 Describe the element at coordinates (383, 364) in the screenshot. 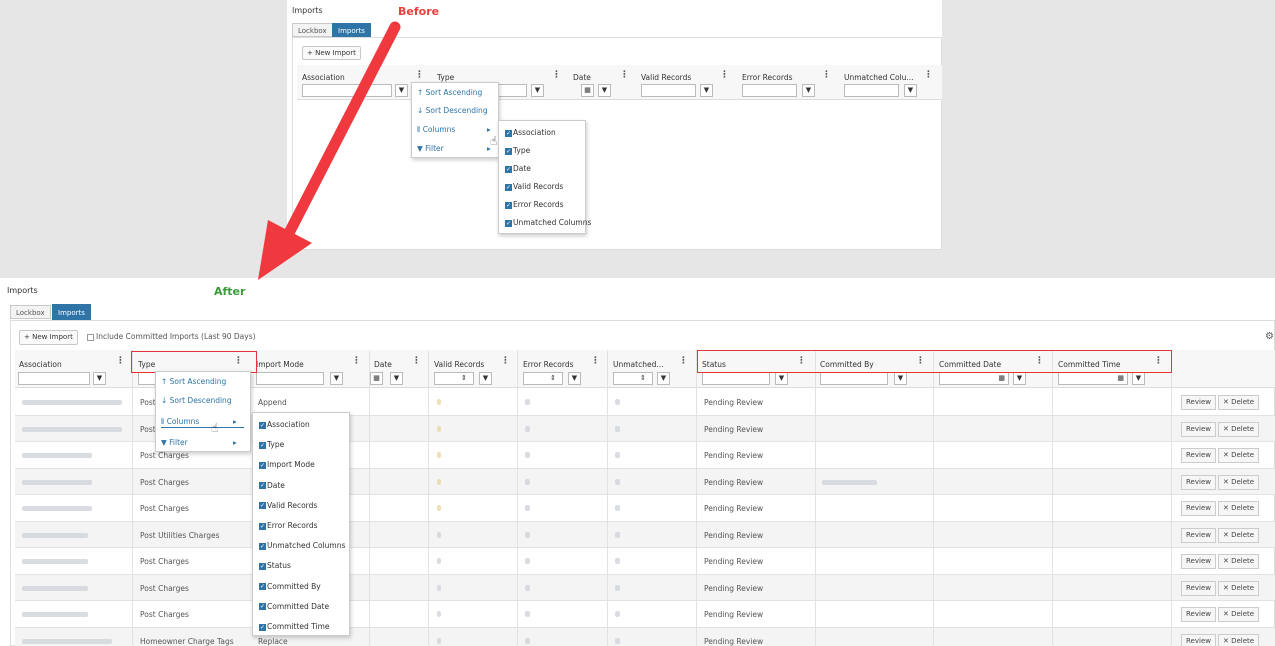

I see `after-col-date: Date` at that location.